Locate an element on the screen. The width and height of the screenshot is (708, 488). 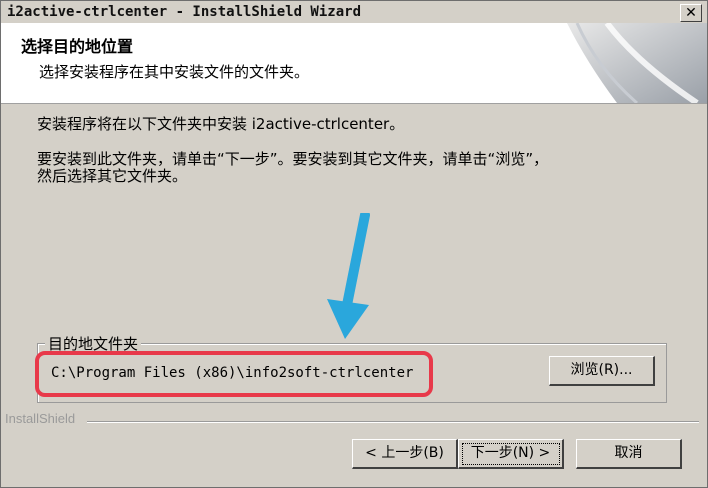
close-button: ✕ is located at coordinates (691, 13).